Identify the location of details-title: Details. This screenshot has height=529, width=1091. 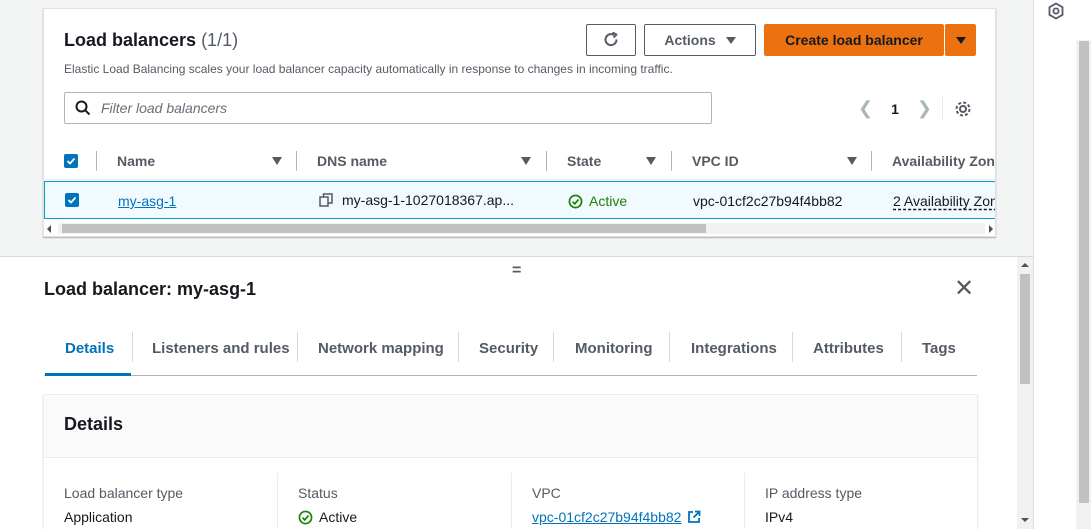
(94, 424).